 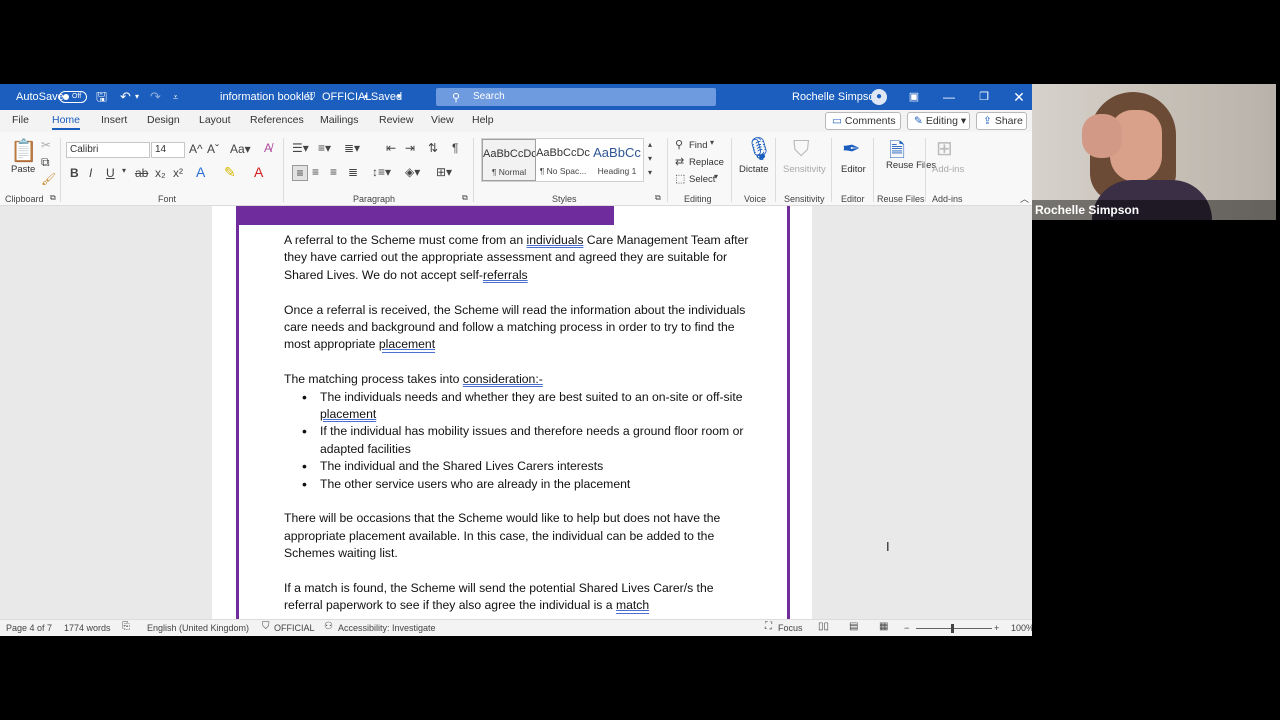 I want to click on superscript-icon: x², so click(x=178, y=173).